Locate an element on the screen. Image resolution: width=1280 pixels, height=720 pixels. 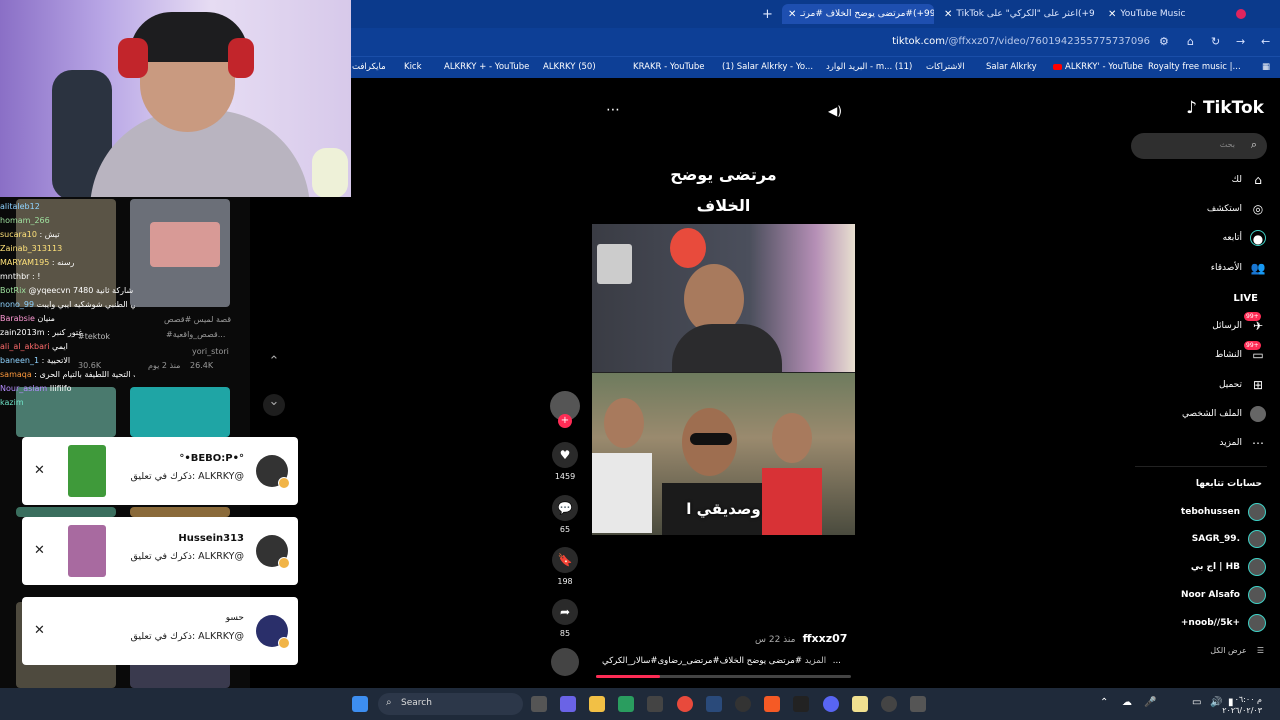
more-options-icon: ⋯ is located at coordinates (613, 110).